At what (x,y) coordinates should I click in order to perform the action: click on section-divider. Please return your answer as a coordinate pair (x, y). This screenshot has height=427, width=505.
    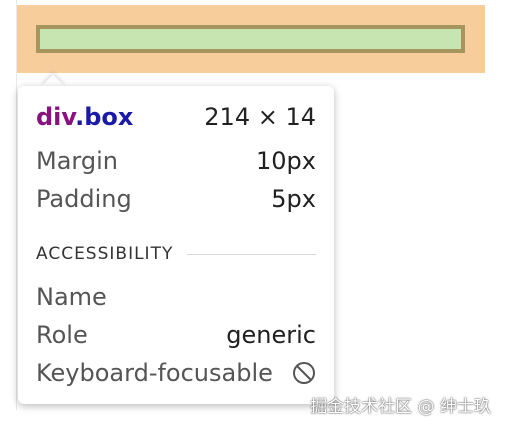
    Looking at the image, I should click on (251, 254).